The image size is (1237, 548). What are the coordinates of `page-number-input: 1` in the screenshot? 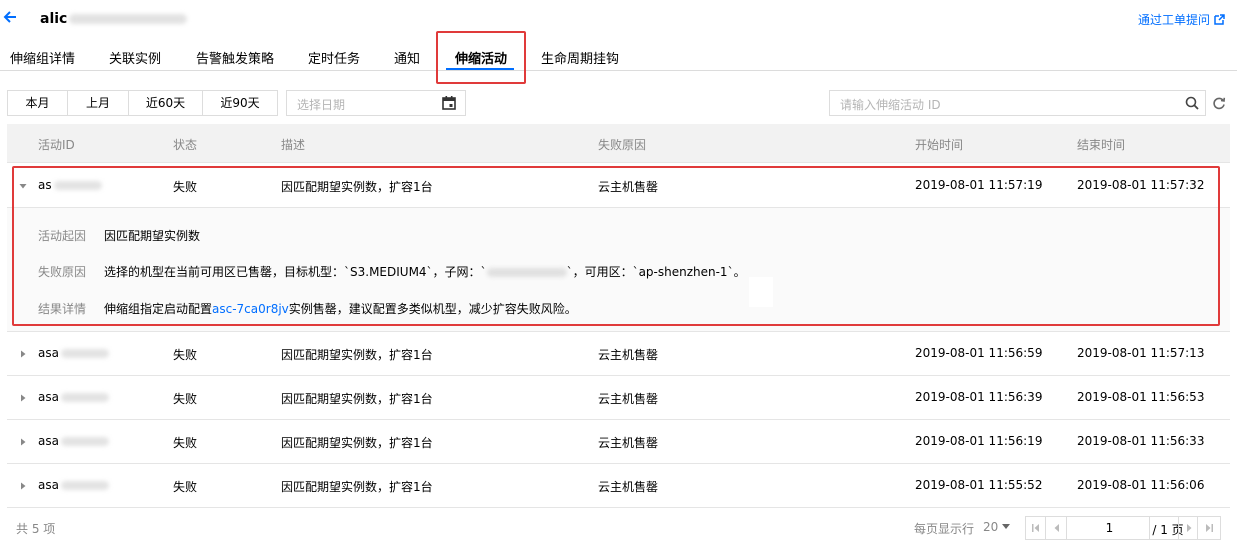 It's located at (1110, 528).